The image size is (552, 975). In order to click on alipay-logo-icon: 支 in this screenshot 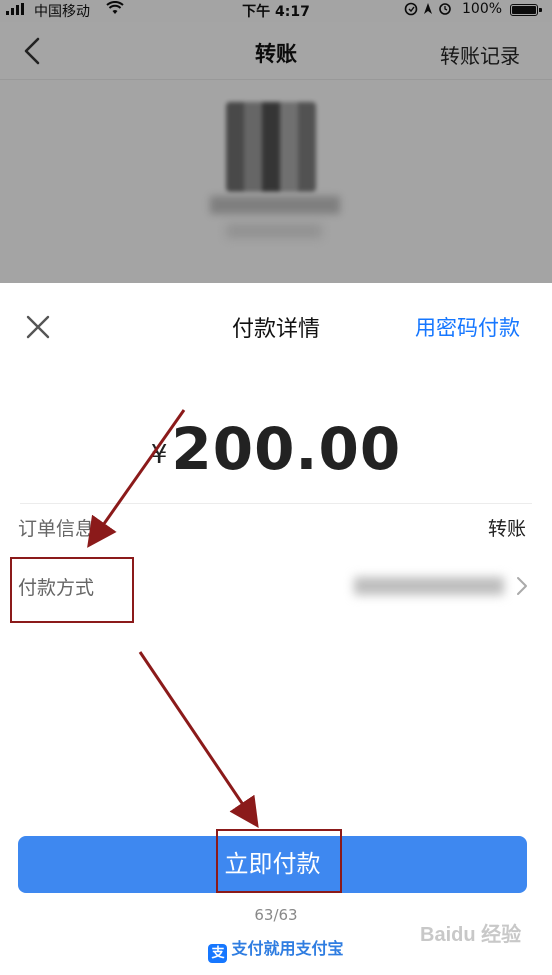, I will do `click(218, 953)`.